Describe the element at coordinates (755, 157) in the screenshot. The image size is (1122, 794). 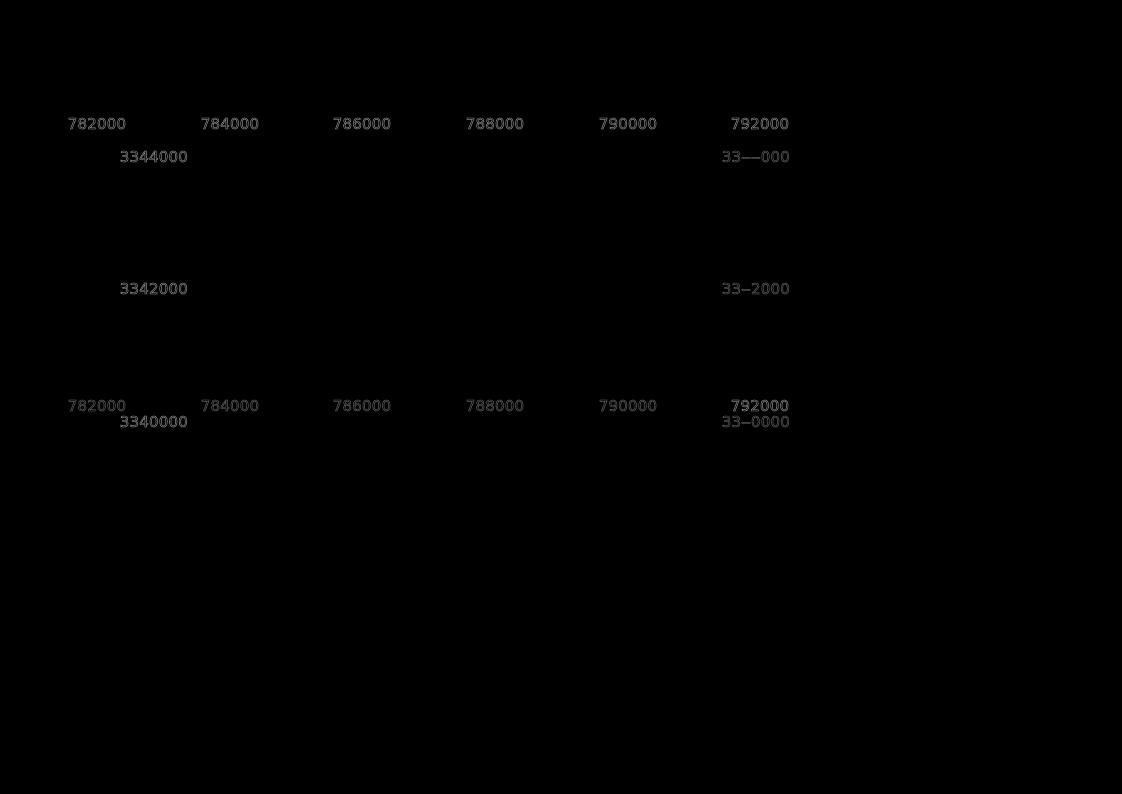
I see `northing-label-right: 33‒‒000` at that location.